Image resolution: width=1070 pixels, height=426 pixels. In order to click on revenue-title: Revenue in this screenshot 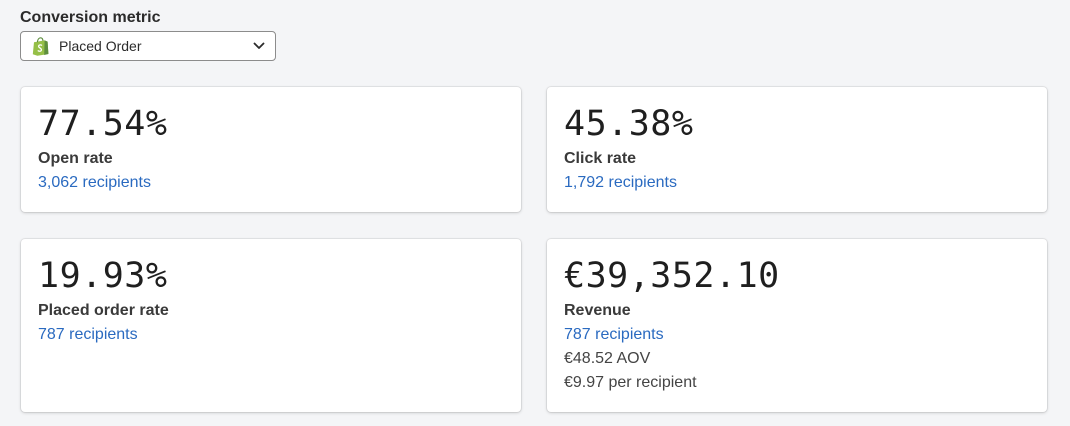, I will do `click(597, 310)`.